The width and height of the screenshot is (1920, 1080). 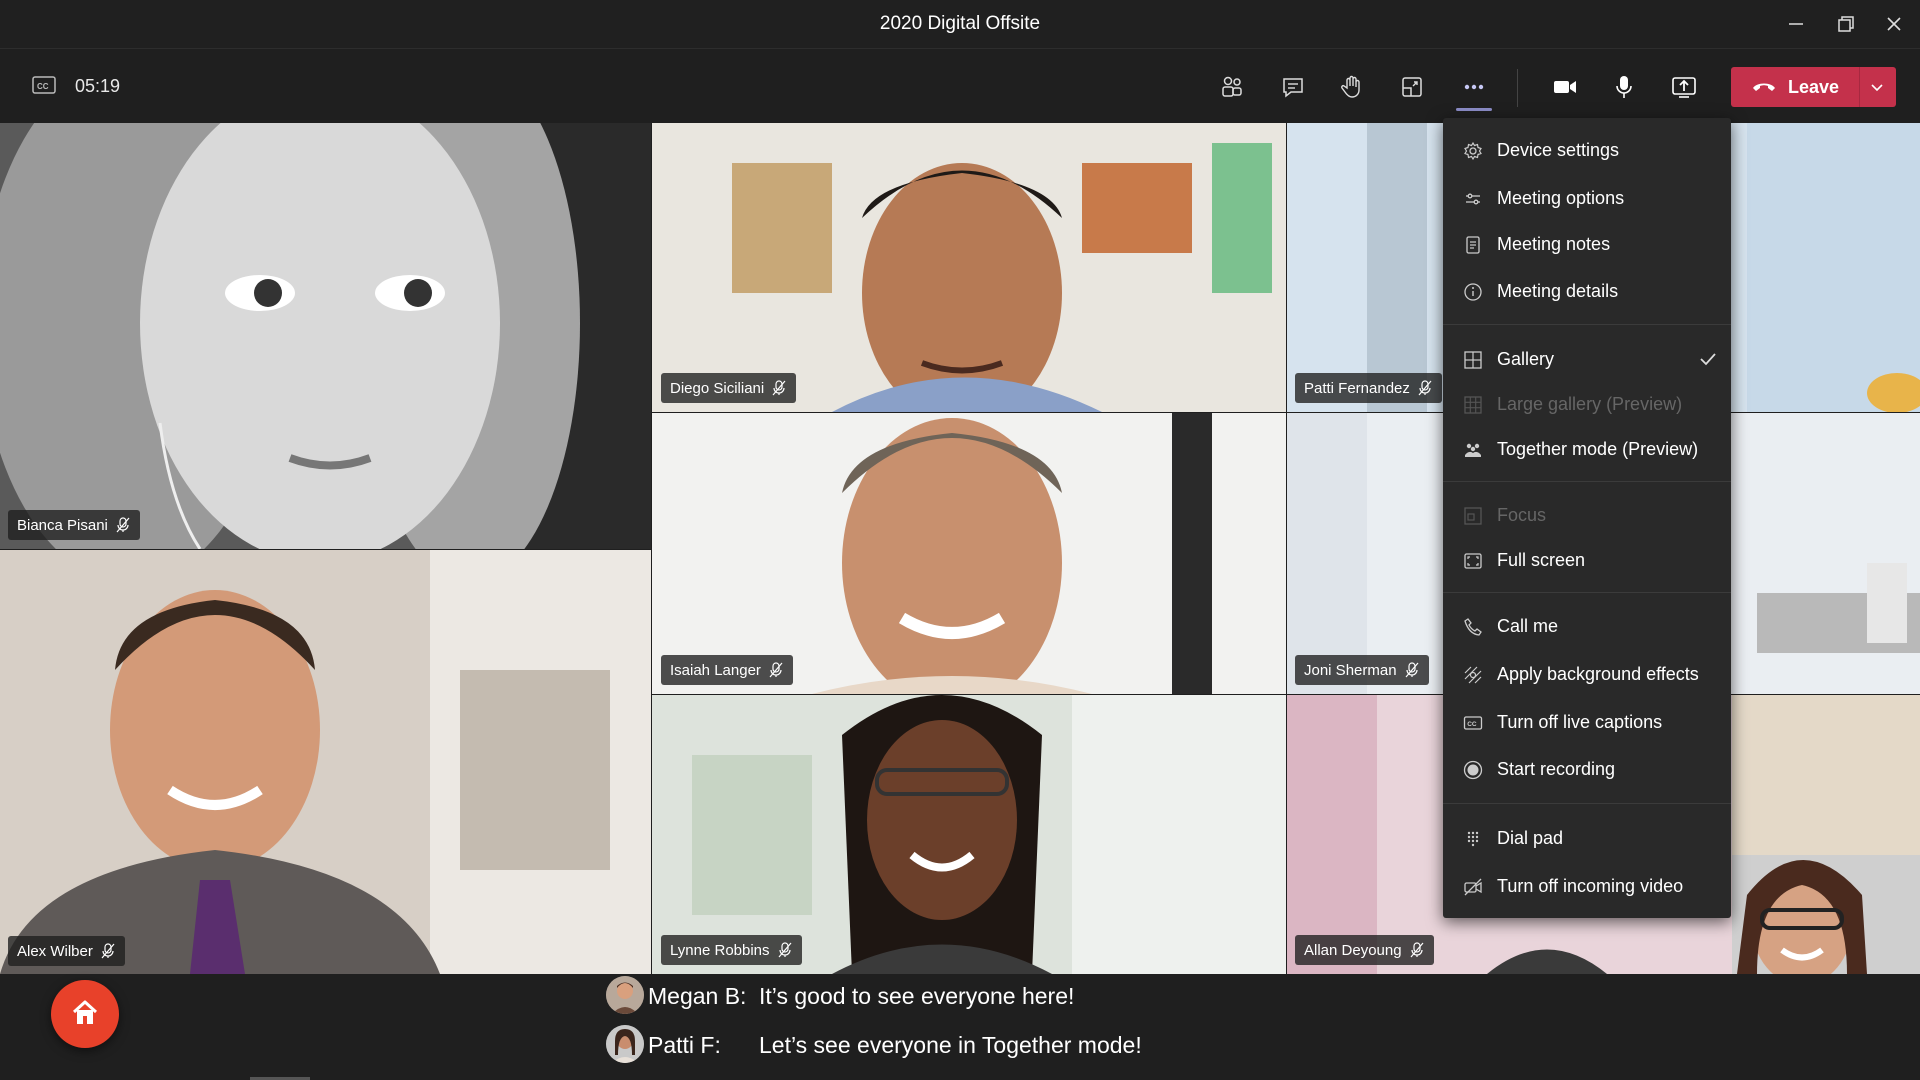 I want to click on close-icon, so click(x=1894, y=24).